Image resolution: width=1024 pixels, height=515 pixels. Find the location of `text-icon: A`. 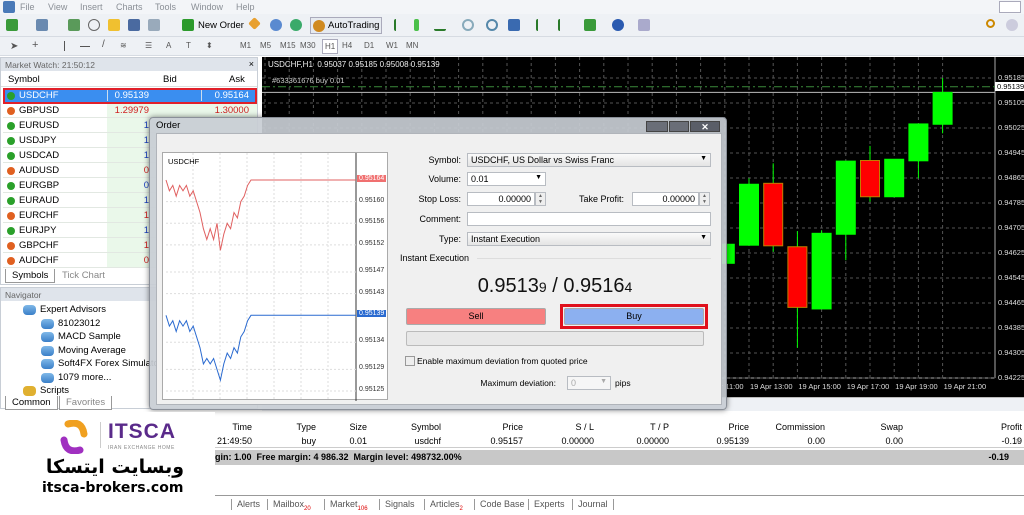

text-icon: A is located at coordinates (168, 45).